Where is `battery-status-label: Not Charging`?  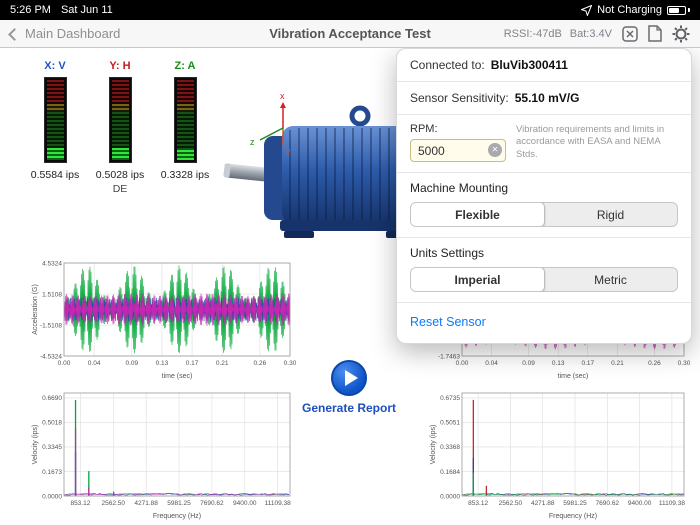
battery-status-label: Not Charging is located at coordinates (629, 10).